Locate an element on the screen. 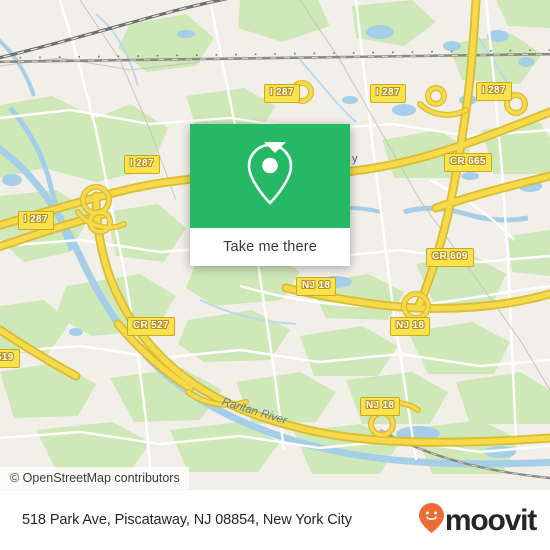 This screenshot has width=550, height=550. road-shield-i287-top-right: I 287 is located at coordinates (494, 91).